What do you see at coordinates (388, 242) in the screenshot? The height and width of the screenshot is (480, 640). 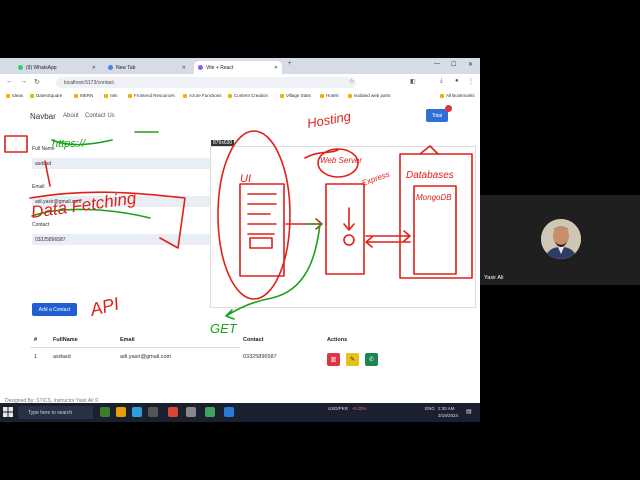 I see `db-to-server-arrow` at bounding box center [388, 242].